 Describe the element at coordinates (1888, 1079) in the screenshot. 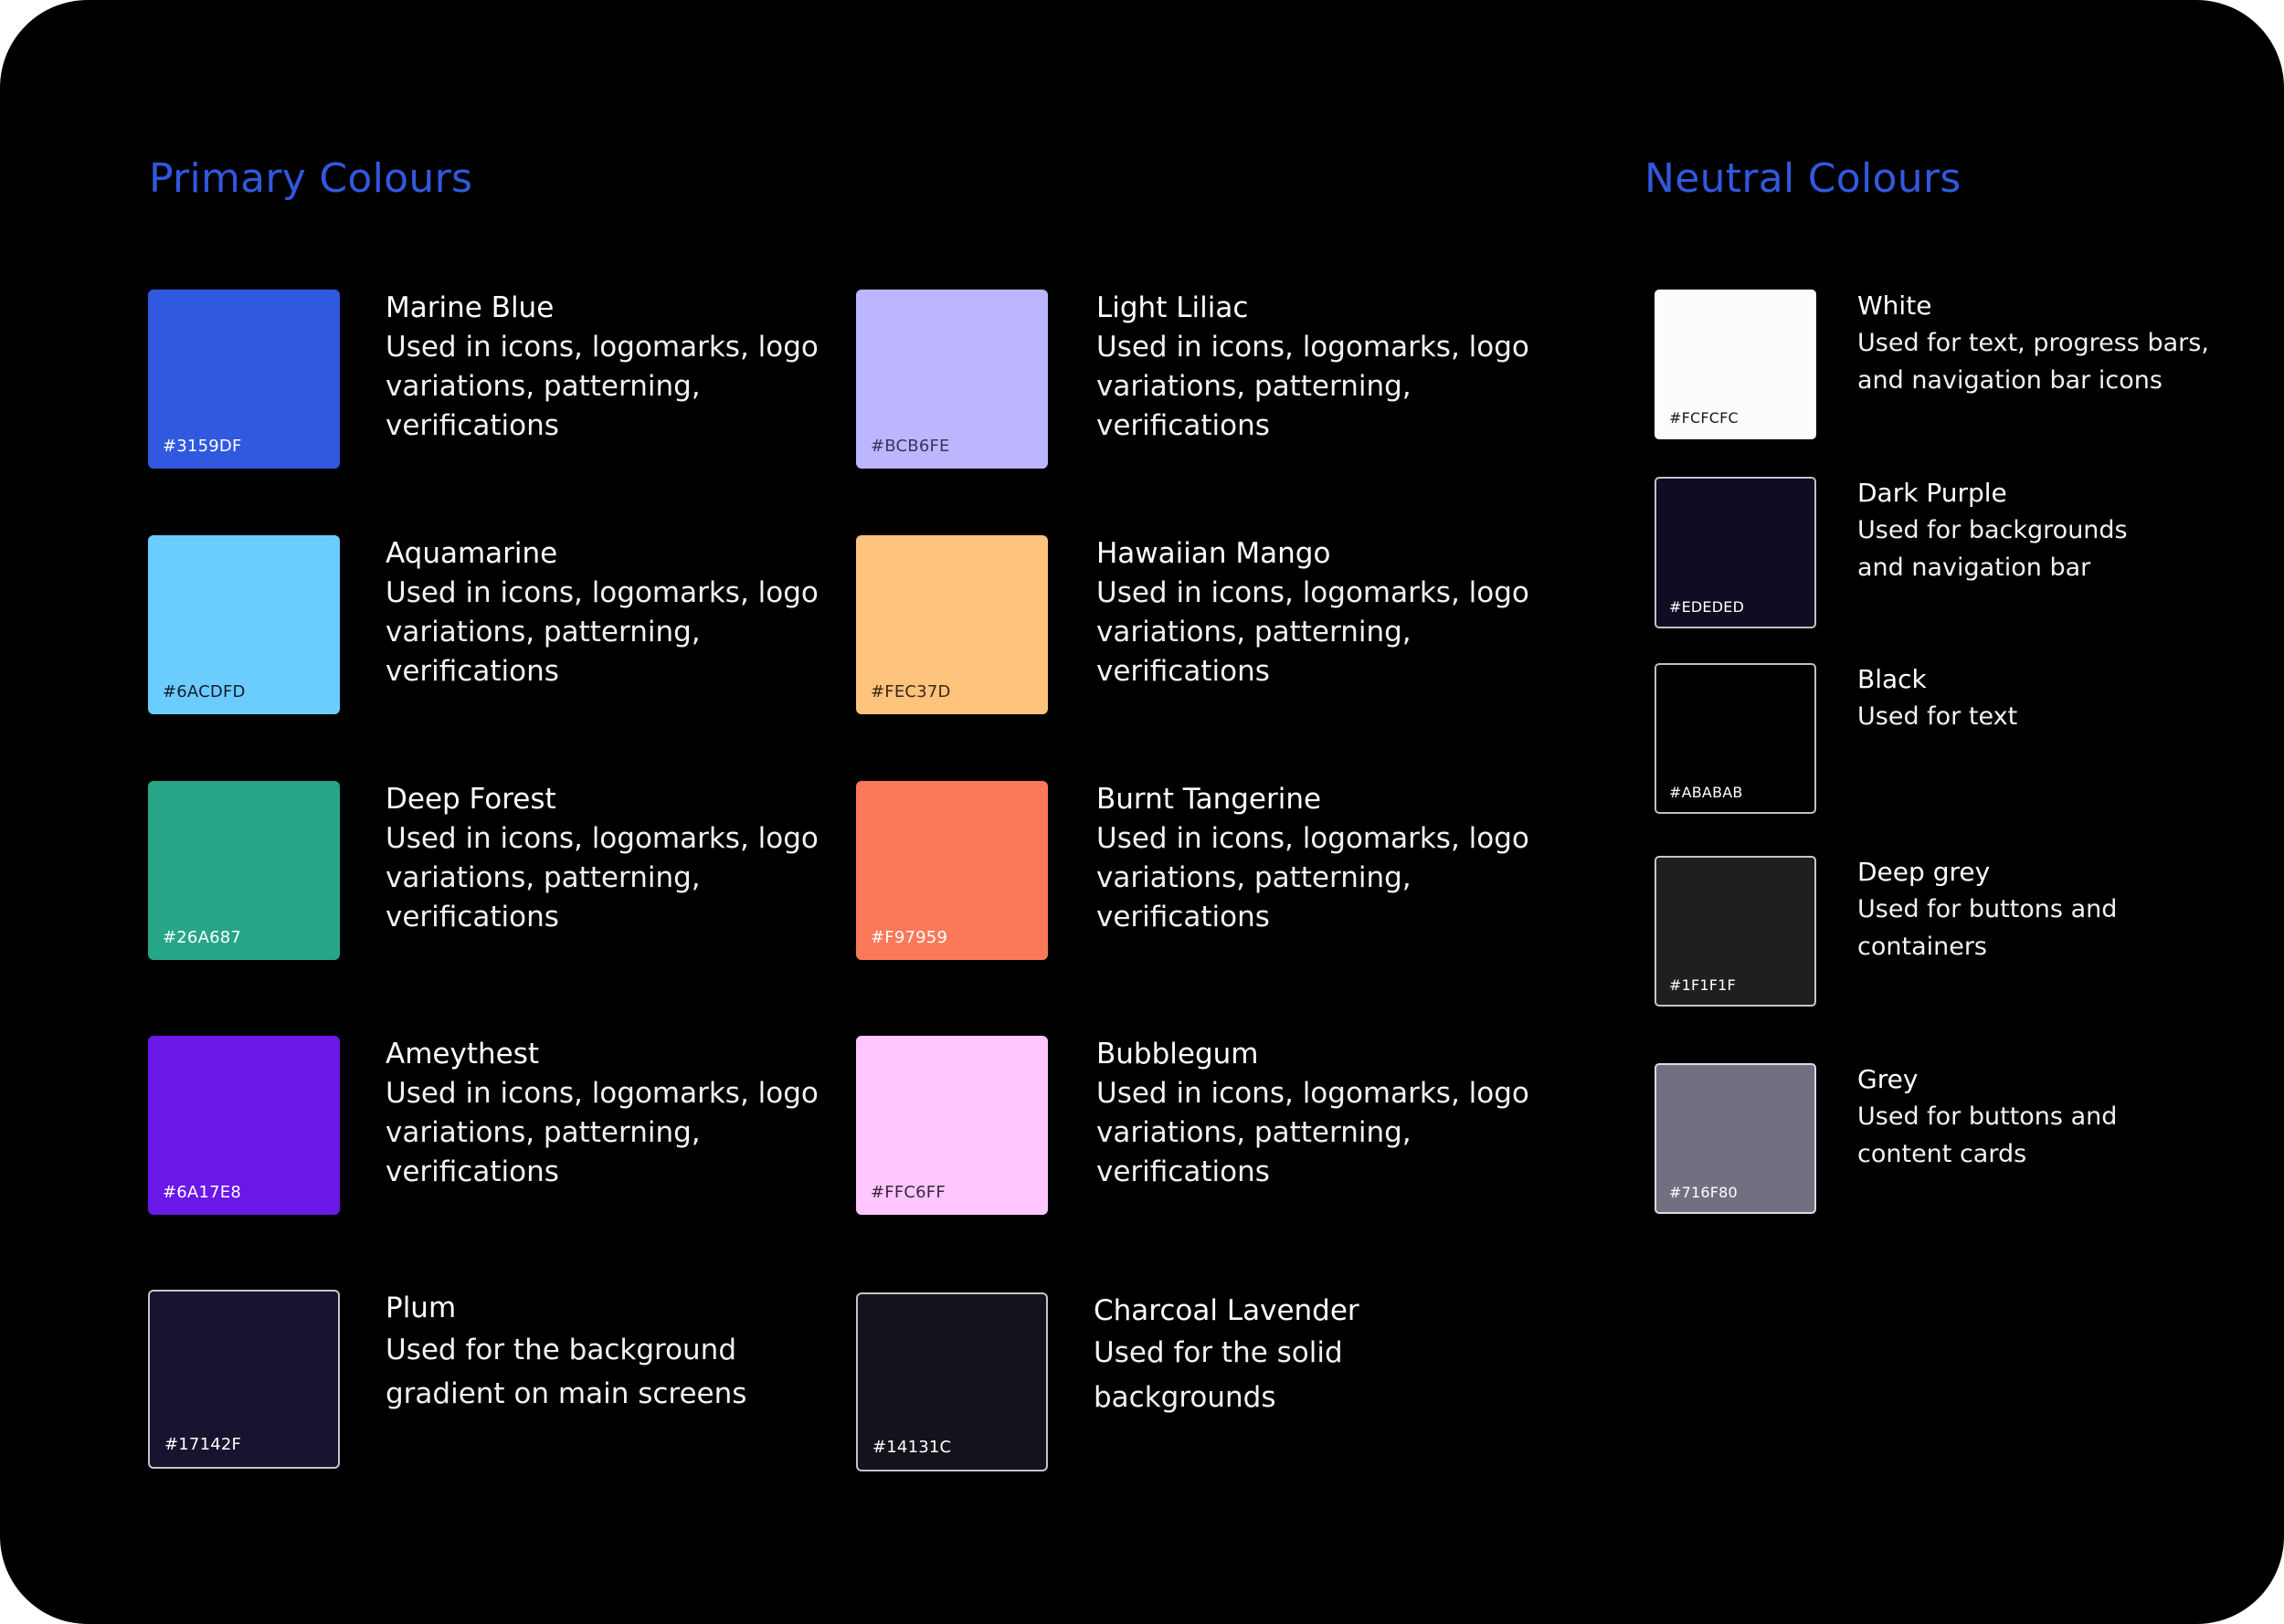

I see `colour-name: Grey` at that location.